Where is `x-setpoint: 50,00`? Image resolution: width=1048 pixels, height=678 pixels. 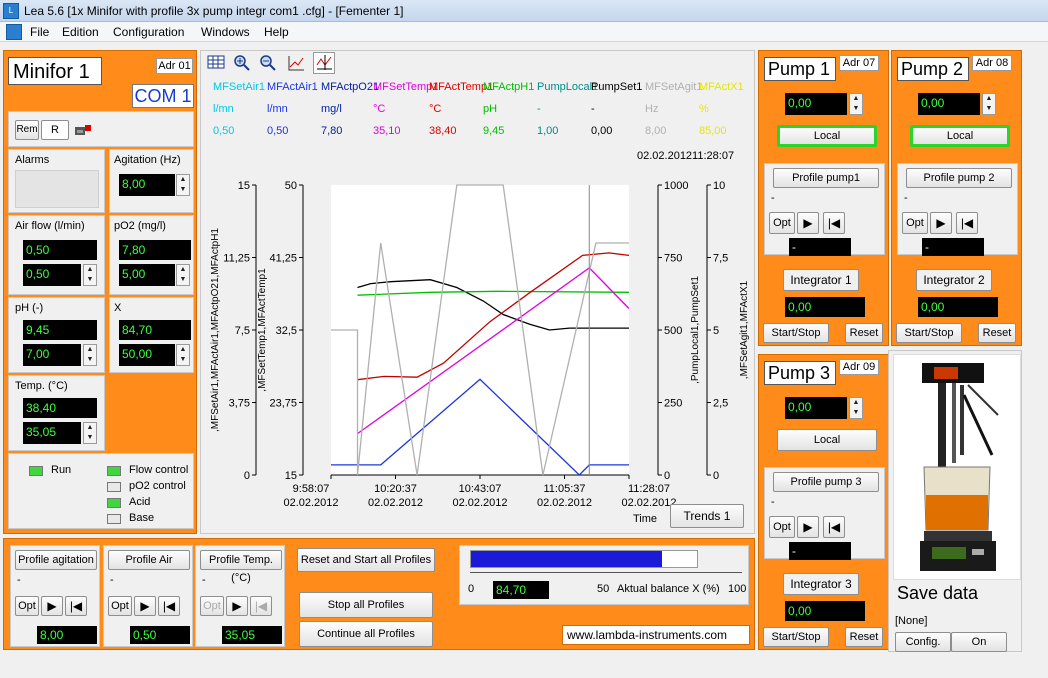 x-setpoint: 50,00 is located at coordinates (147, 355).